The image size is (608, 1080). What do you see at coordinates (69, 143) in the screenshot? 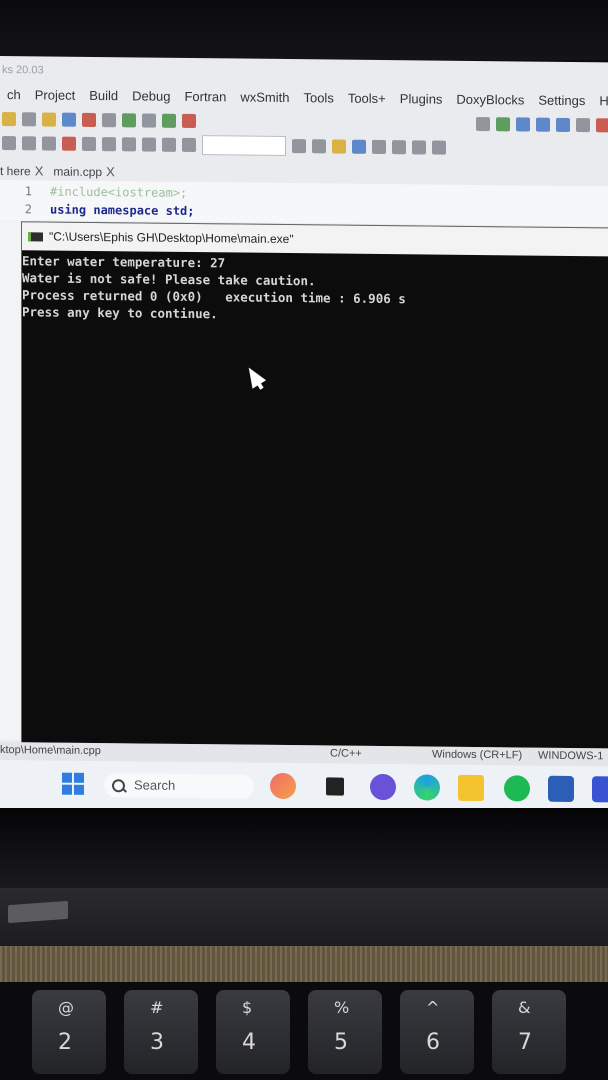
I see `breakpoint-icon` at bounding box center [69, 143].